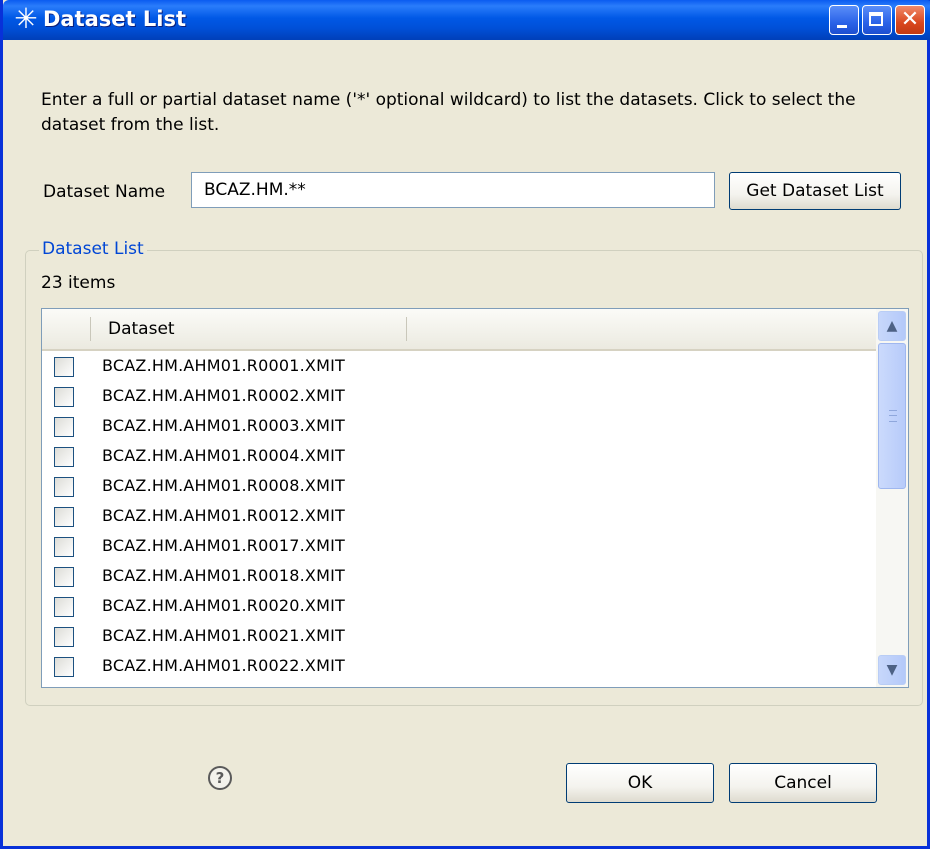 The image size is (930, 849). What do you see at coordinates (223, 515) in the screenshot?
I see `dataset-name-cell: BCAZ.HM.AHM01.R0012.XMIT` at bounding box center [223, 515].